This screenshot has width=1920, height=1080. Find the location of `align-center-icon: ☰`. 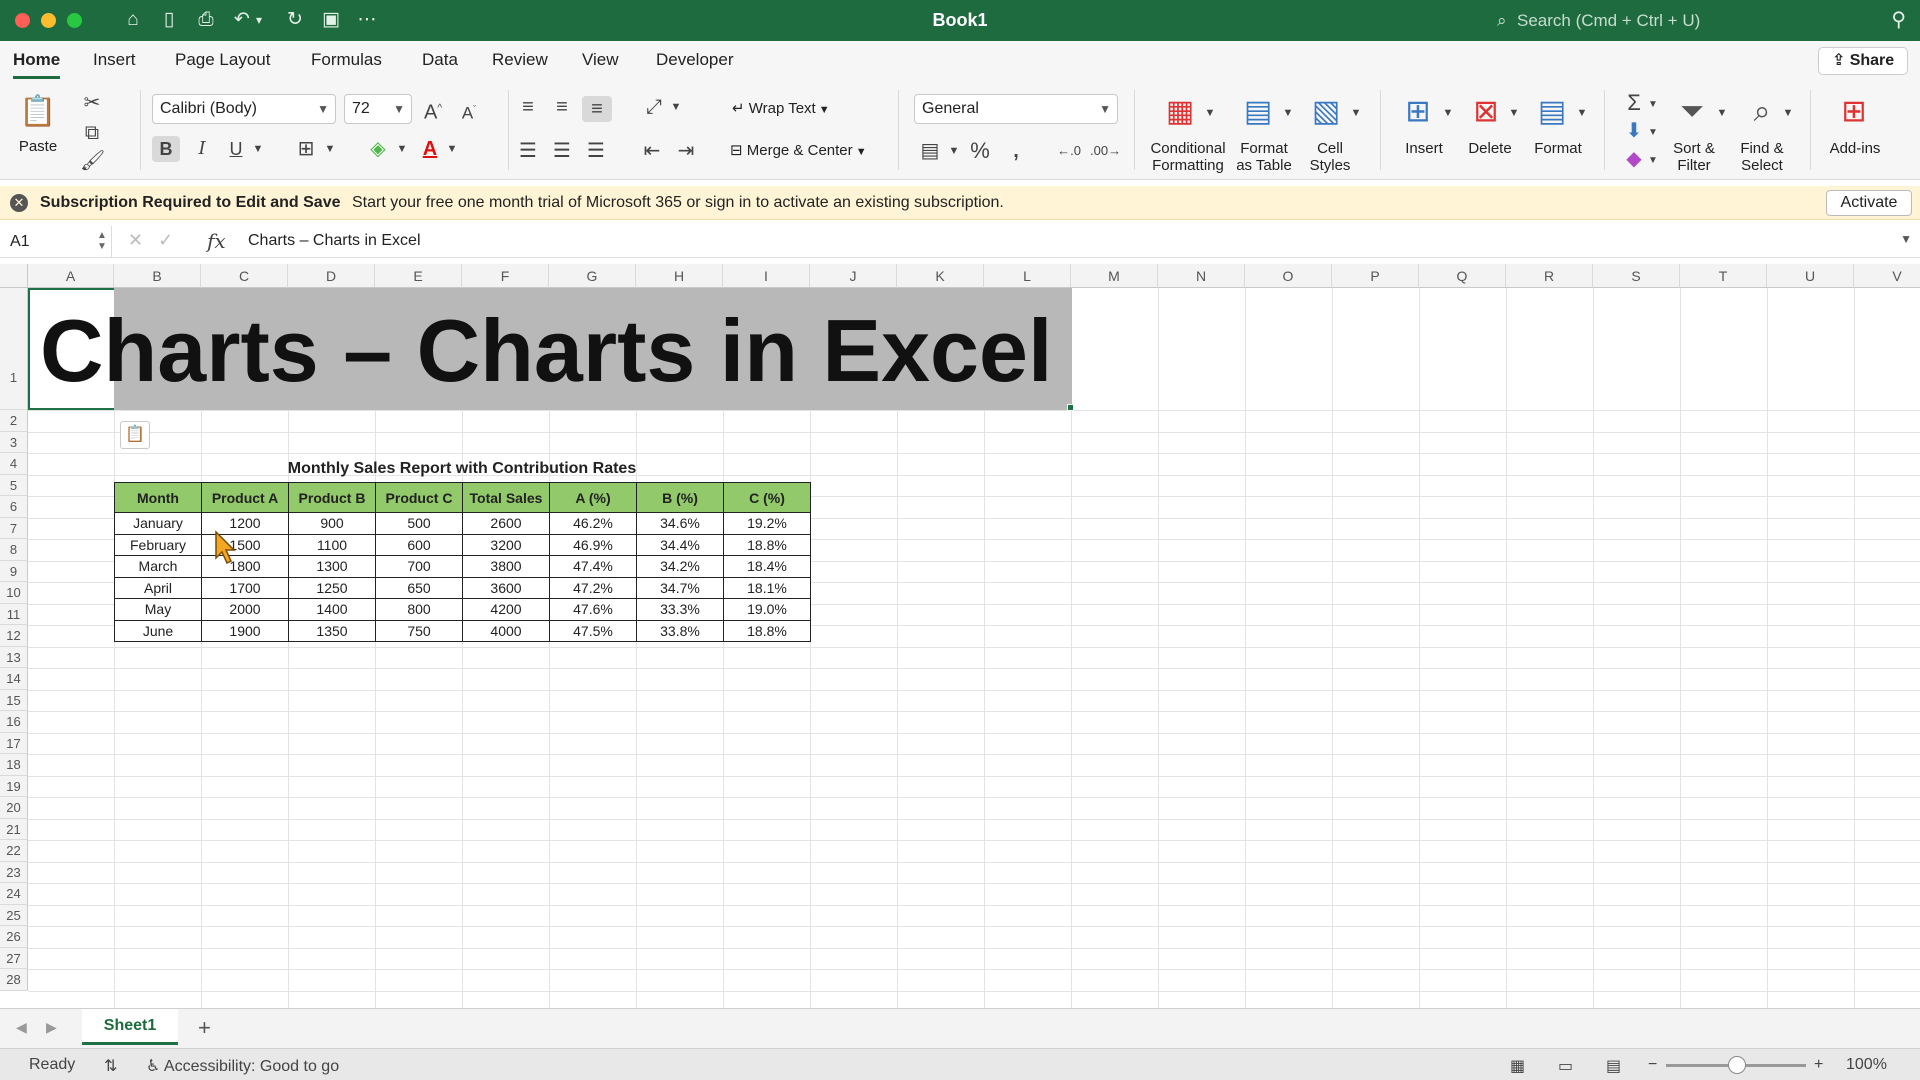

align-center-icon: ☰ is located at coordinates (562, 151).